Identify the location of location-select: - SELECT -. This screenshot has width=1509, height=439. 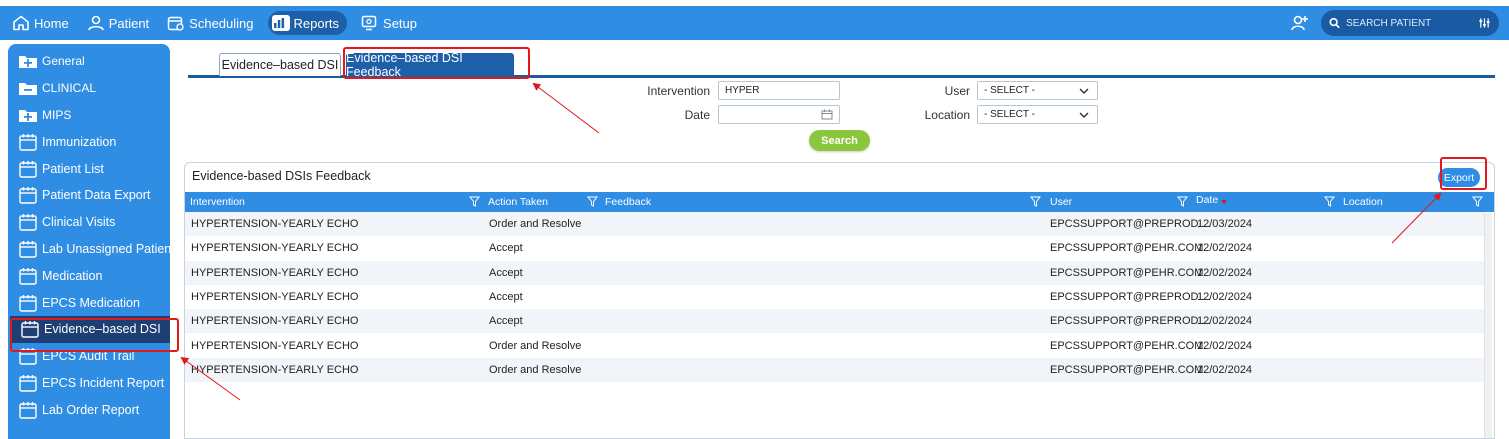
(1037, 114).